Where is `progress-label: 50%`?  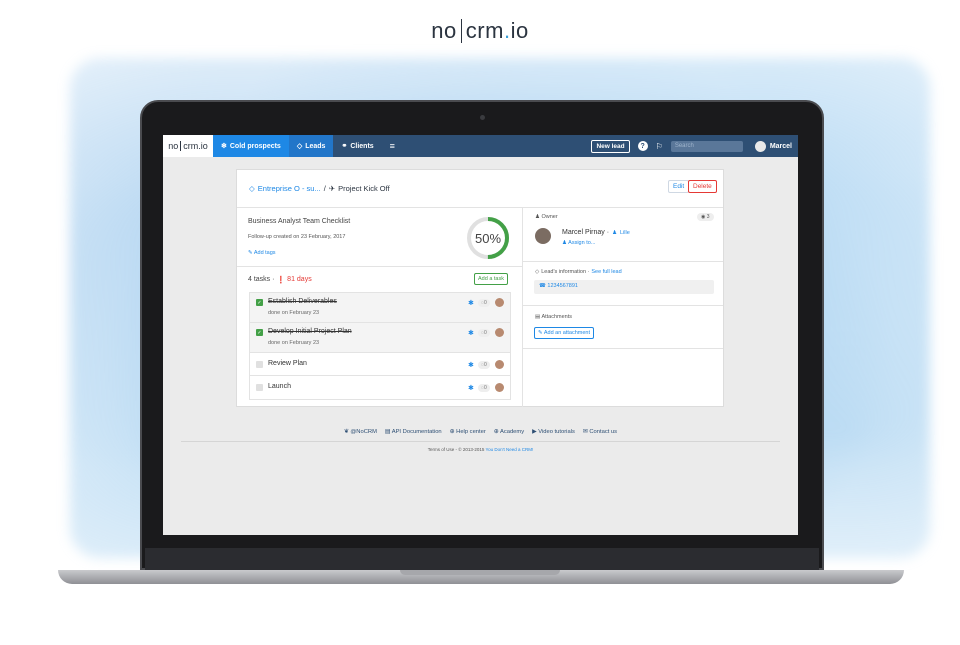
progress-label: 50% is located at coordinates (488, 238).